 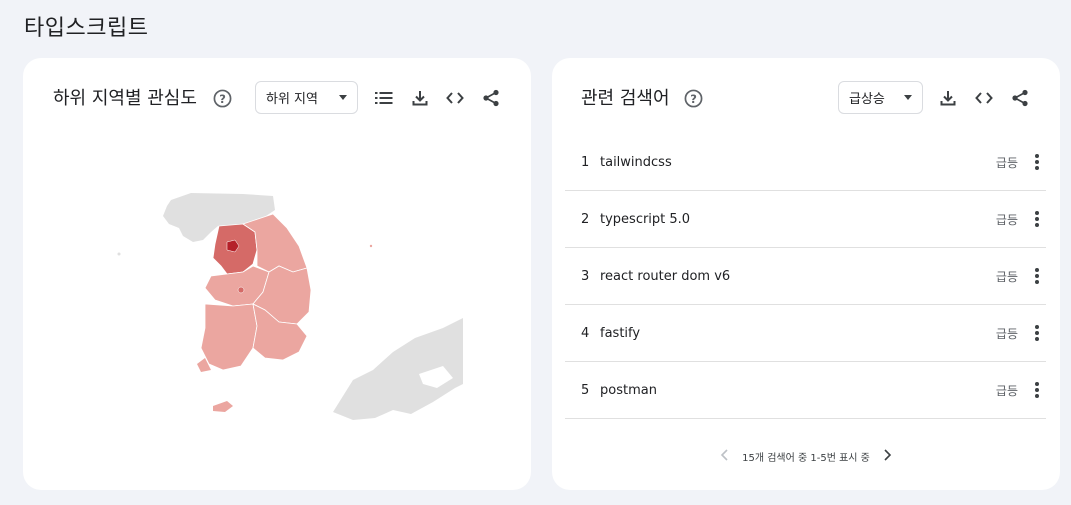 I want to click on rank: 3, so click(x=585, y=276).